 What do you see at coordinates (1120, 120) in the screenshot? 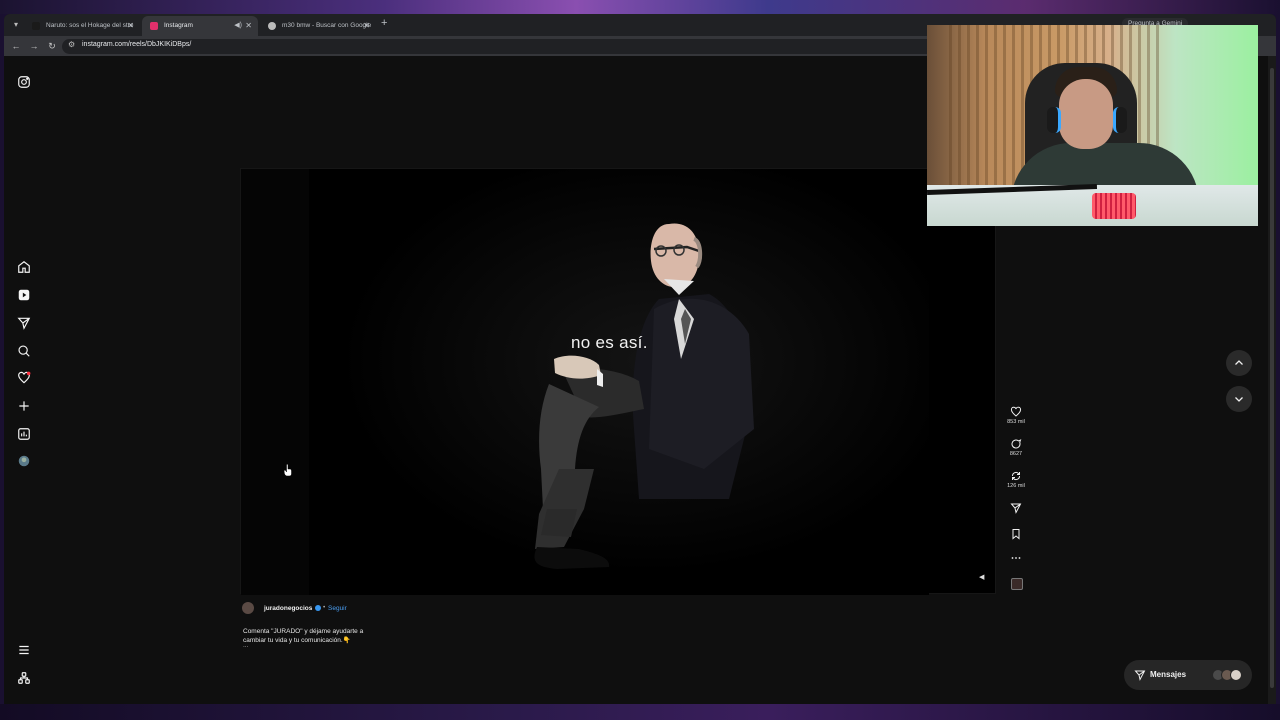
I see `headphone-right` at bounding box center [1120, 120].